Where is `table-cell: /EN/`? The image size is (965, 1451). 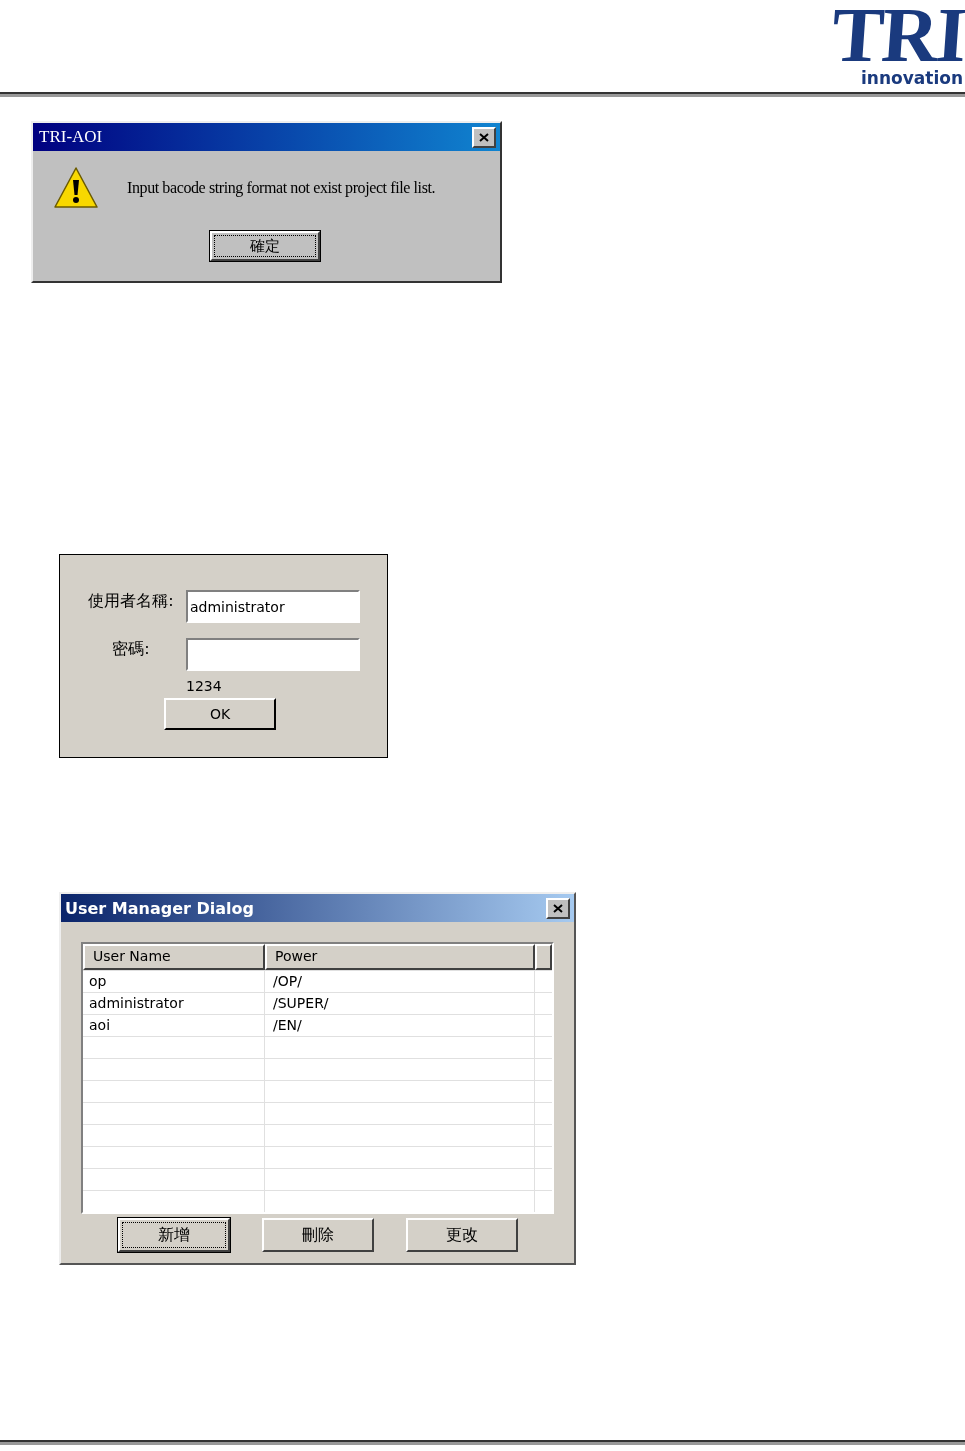
table-cell: /EN/ is located at coordinates (400, 1025).